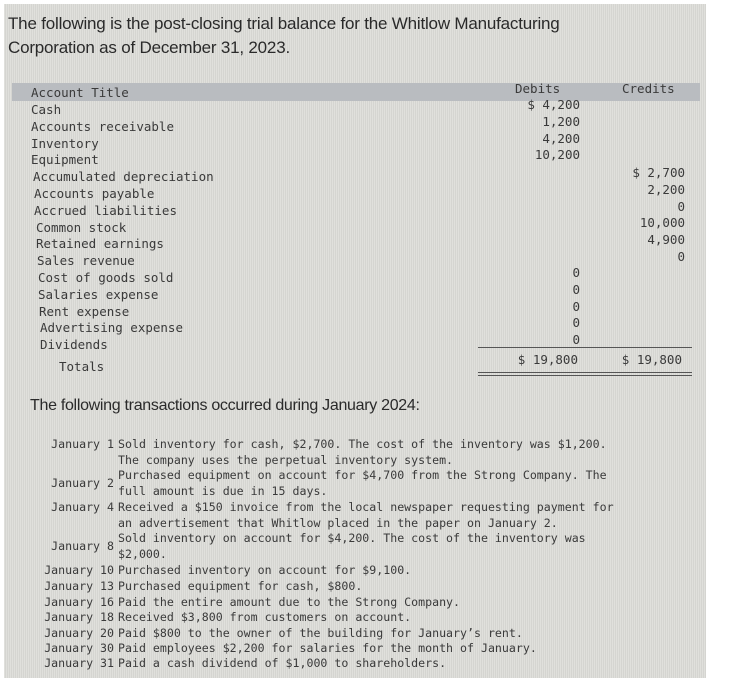 This screenshot has height=683, width=742. I want to click on totals-label: Totals, so click(82, 366).